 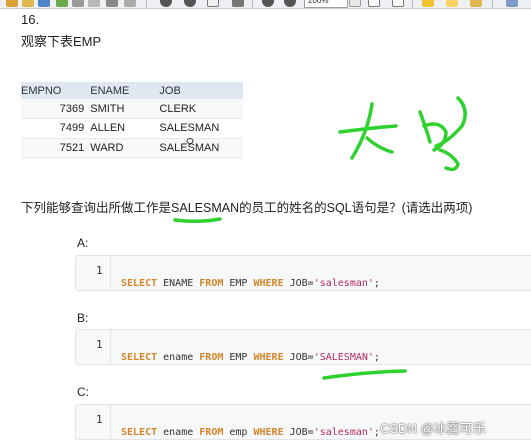 I want to click on sql-string: 'SALESMAN', so click(x=343, y=357).